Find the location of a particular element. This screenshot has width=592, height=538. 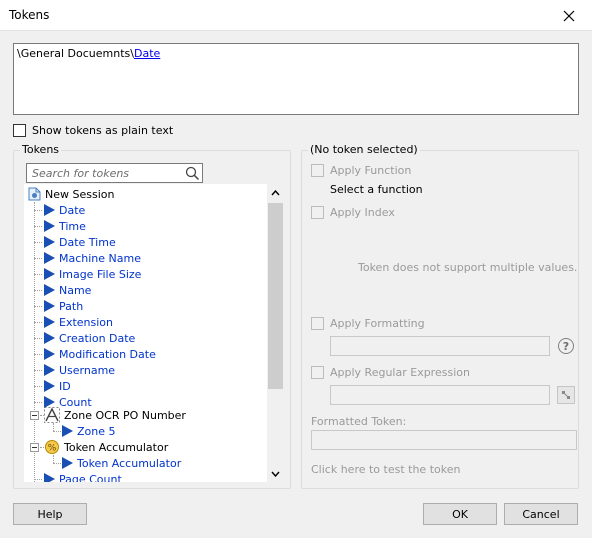

tree-item-token: Machine Name is located at coordinates (92, 258).